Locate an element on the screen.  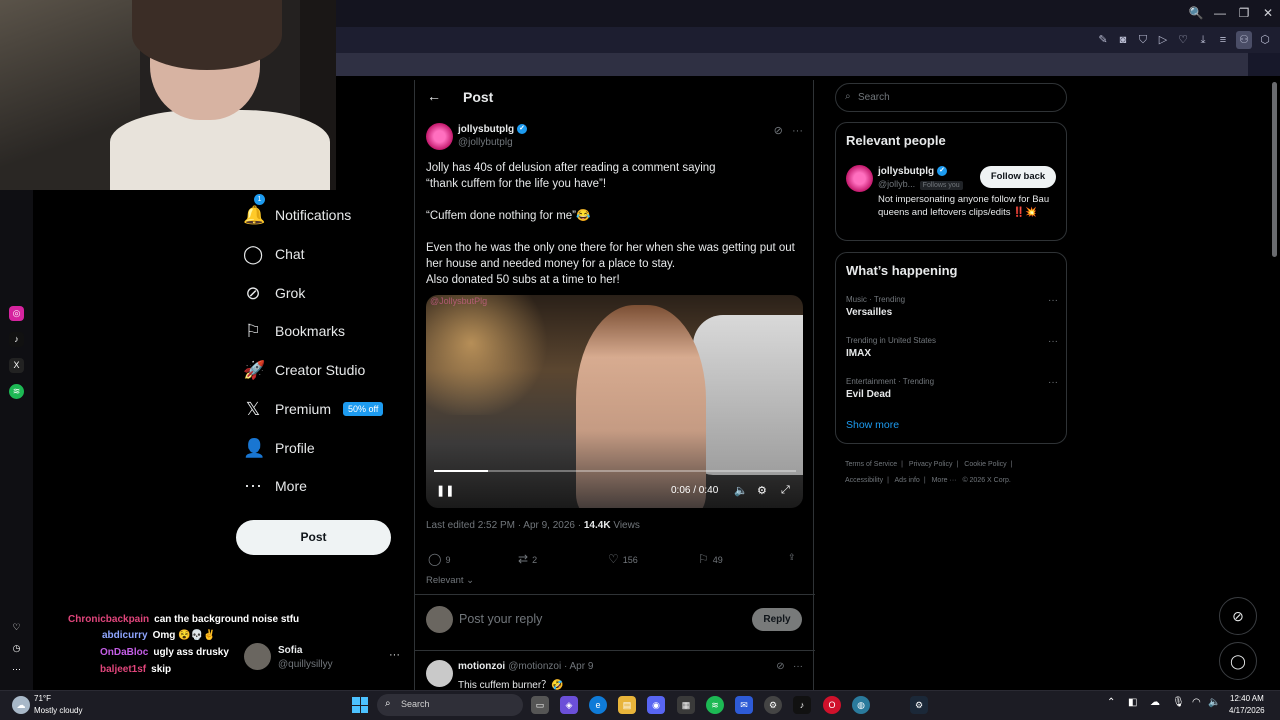
share-icon: ⇪ is located at coordinates (792, 557).